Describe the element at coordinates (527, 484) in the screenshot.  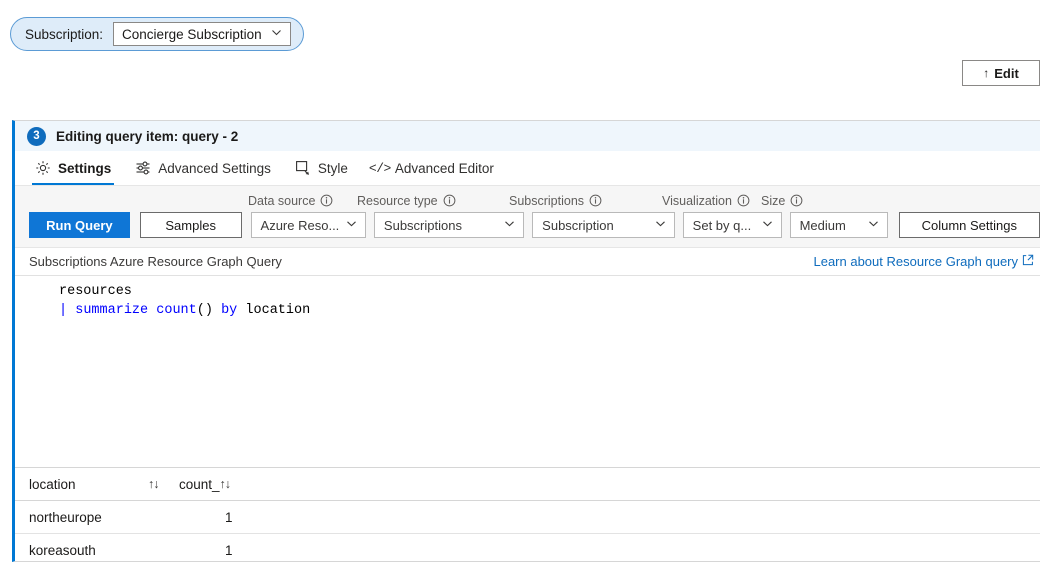
I see `table-header-row: location ↑↓ count_ ↑↓` at that location.